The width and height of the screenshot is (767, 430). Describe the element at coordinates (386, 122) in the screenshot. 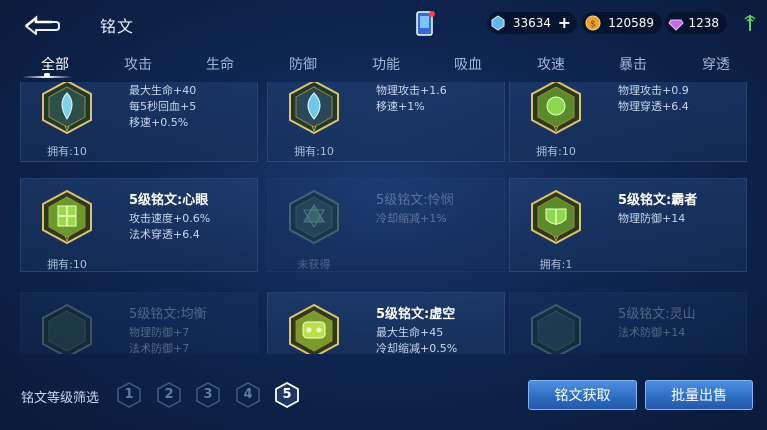

I see `rune-card: V 物理攻击+1.6 移速+1% 拥有:10` at that location.